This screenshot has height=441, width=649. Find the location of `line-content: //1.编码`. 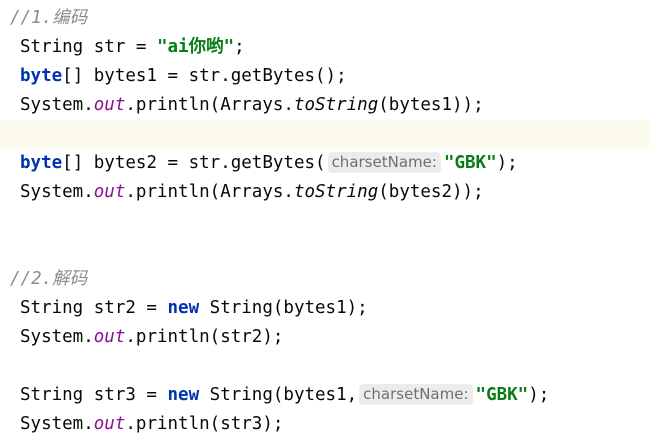

line-content: //1.编码 is located at coordinates (48, 18).